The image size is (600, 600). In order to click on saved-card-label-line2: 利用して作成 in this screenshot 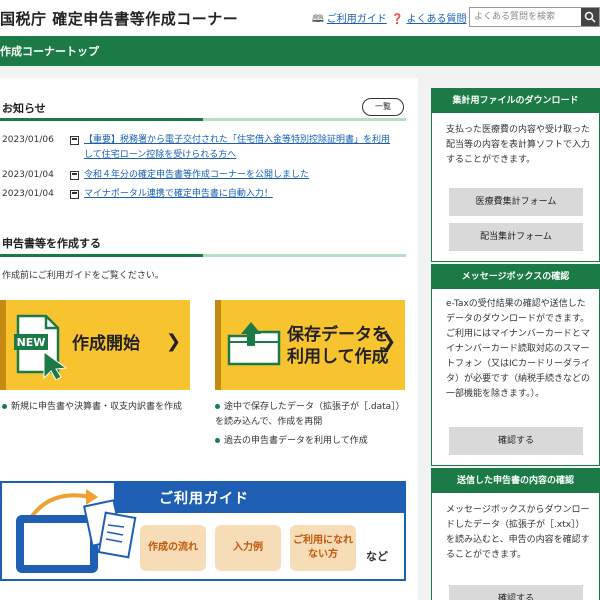, I will do `click(338, 357)`.